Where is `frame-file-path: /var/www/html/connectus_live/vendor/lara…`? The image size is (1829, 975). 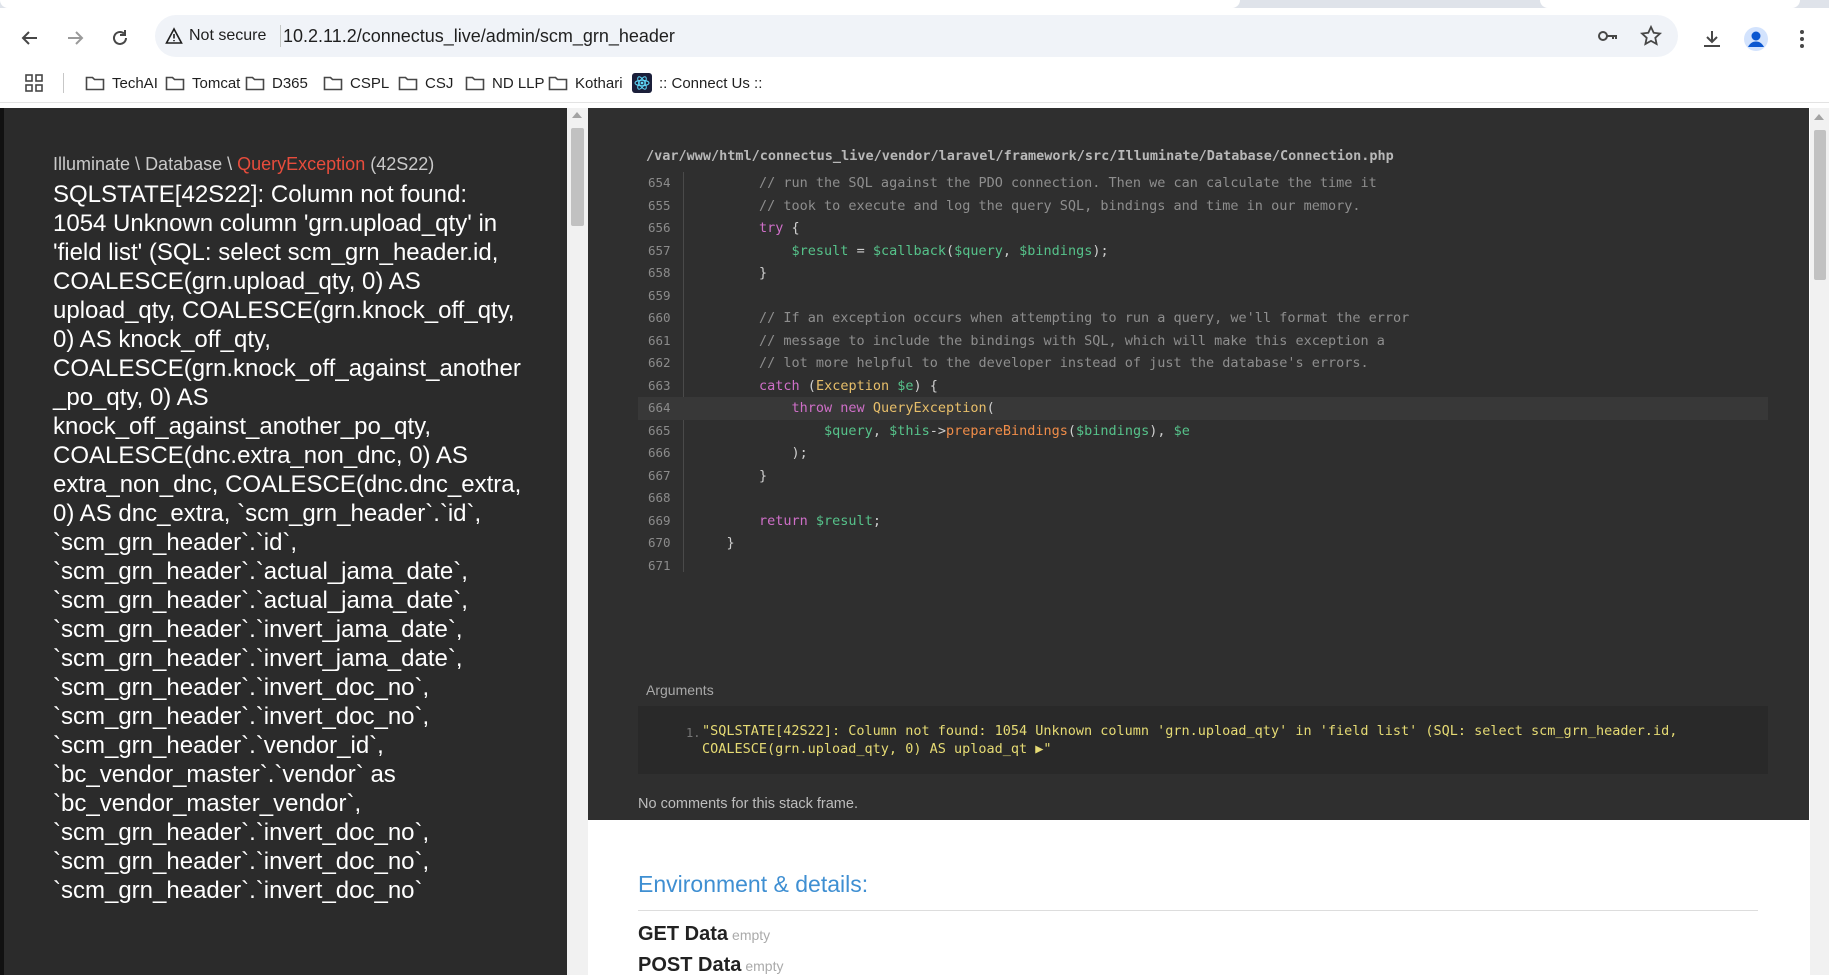
frame-file-path: /var/www/html/connectus_live/vendor/lara… is located at coordinates (1020, 156).